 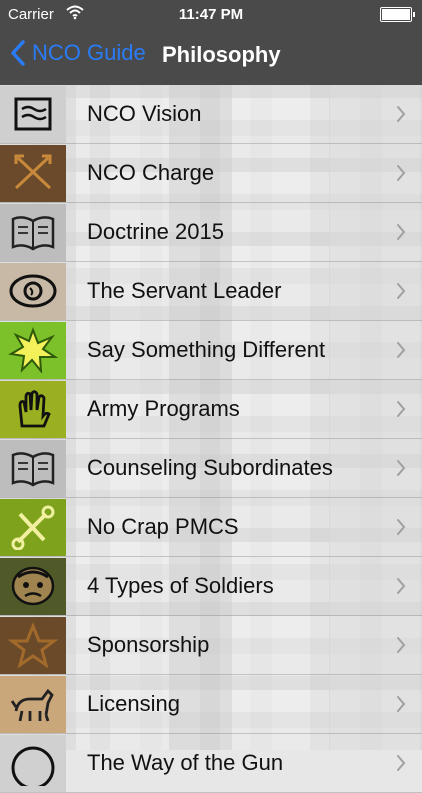 I want to click on chevron-left-icon, so click(x=18, y=53).